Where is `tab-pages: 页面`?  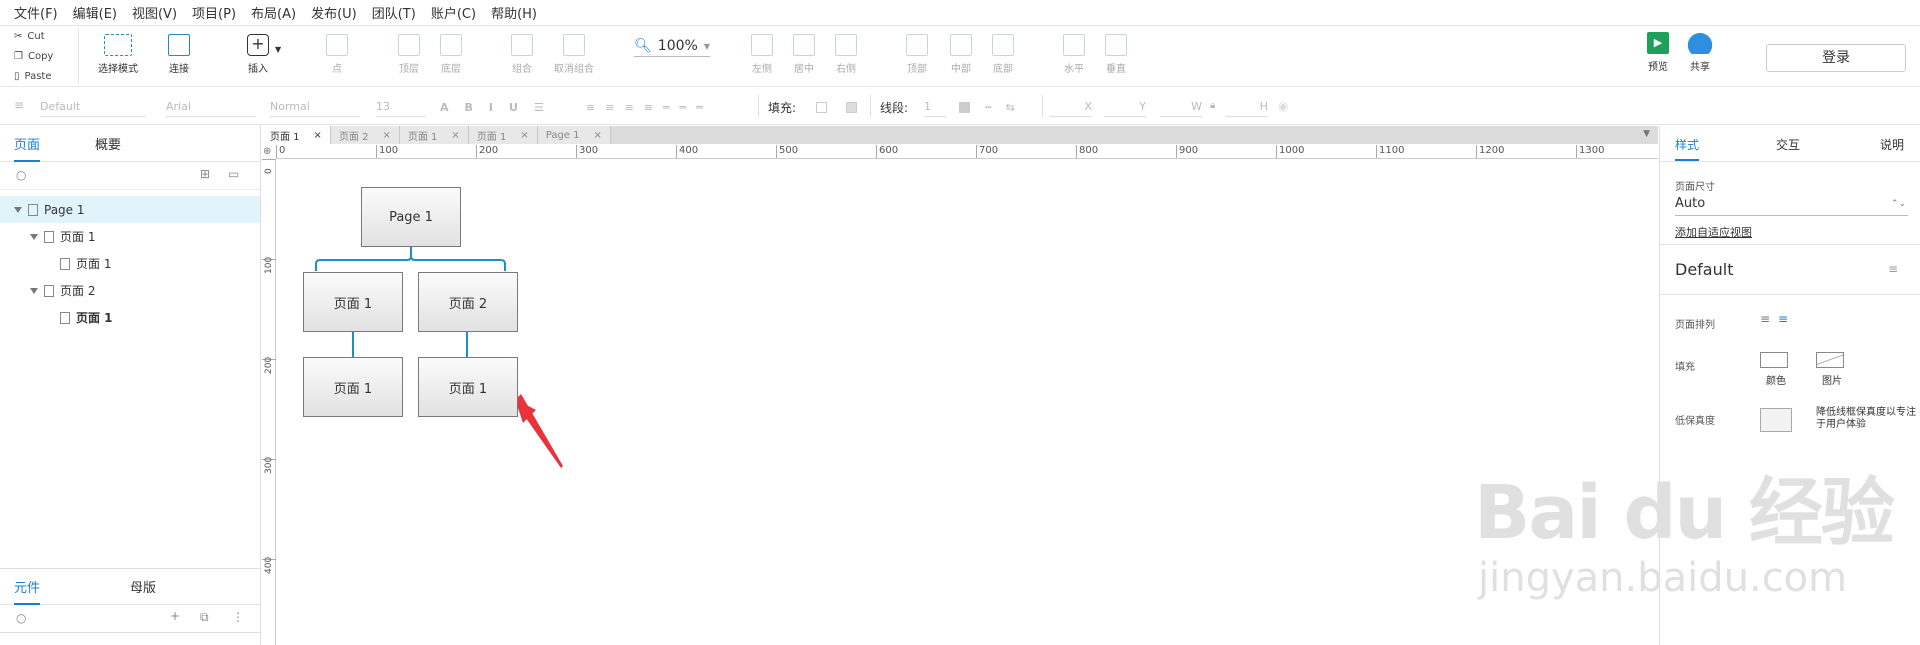 tab-pages: 页面 is located at coordinates (27, 143).